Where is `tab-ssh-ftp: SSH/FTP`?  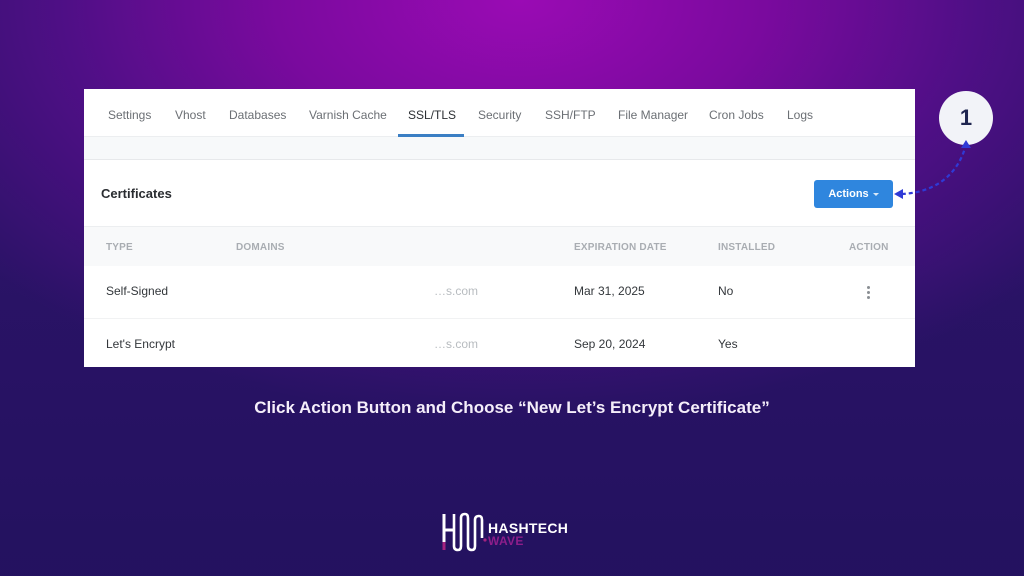 tab-ssh-ftp: SSH/FTP is located at coordinates (570, 115).